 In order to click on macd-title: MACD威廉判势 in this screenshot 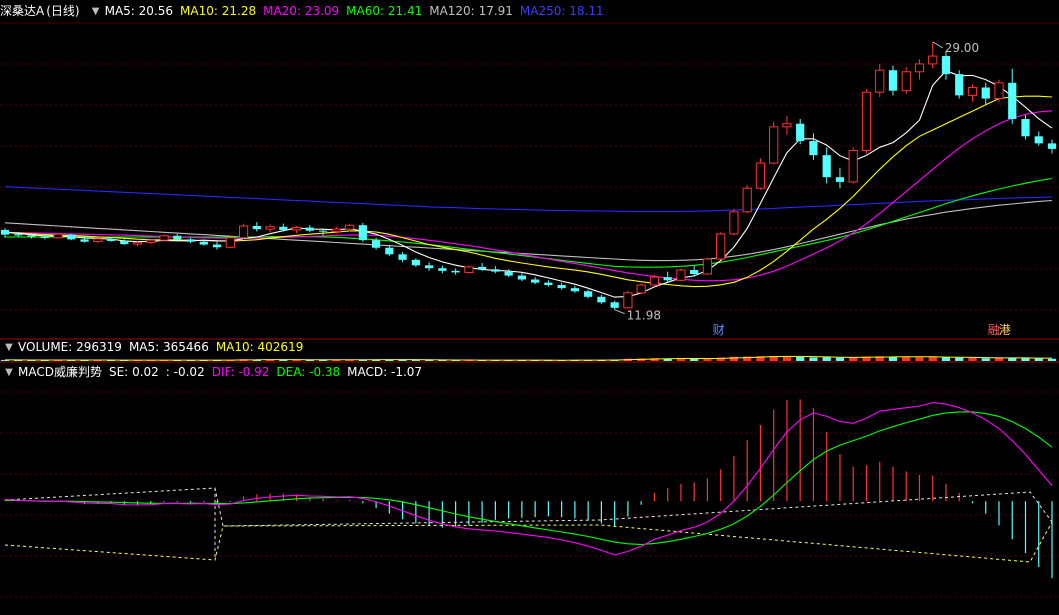, I will do `click(60, 372)`.